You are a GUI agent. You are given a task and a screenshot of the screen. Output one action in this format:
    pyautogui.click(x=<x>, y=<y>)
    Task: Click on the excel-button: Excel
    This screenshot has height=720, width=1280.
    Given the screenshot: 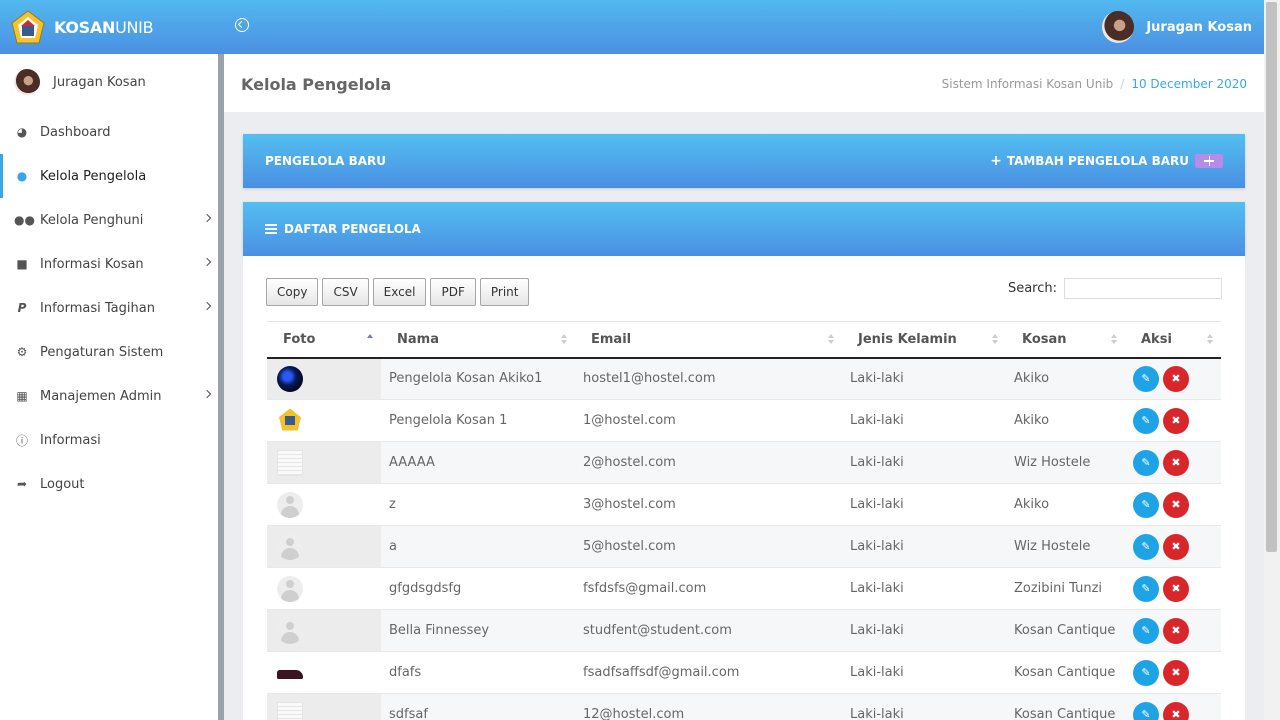 What is the action you would take?
    pyautogui.click(x=399, y=292)
    